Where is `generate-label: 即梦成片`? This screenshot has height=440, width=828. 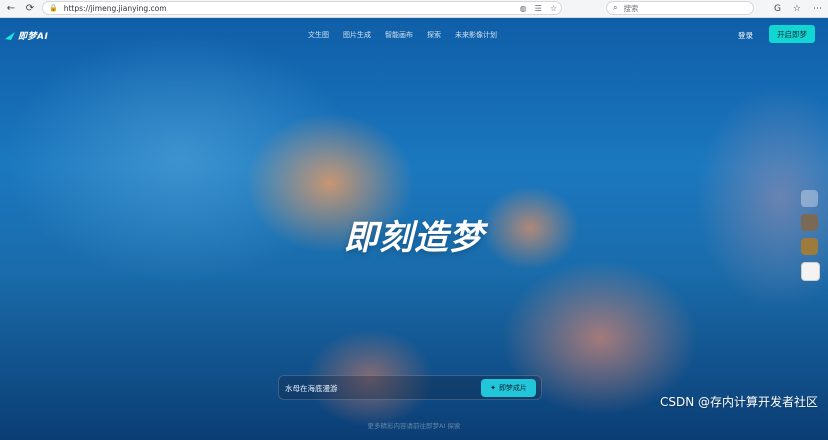 generate-label: 即梦成片 is located at coordinates (512, 388).